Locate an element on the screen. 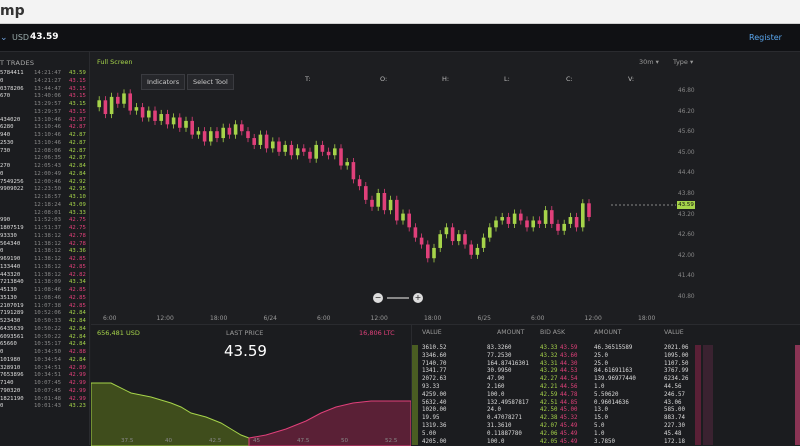  bid-value-cell: 2072.63 is located at coordinates (434, 380).